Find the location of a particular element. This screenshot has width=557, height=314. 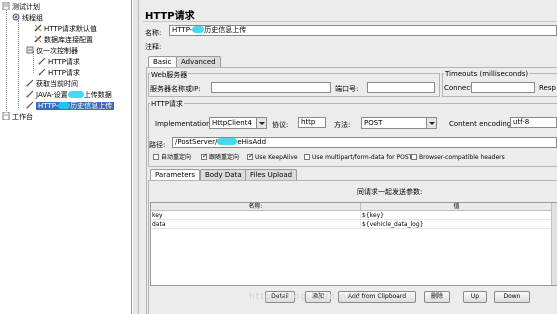

tree-node-java-setup: JAVA-设置 上传数据 is located at coordinates (69, 95).